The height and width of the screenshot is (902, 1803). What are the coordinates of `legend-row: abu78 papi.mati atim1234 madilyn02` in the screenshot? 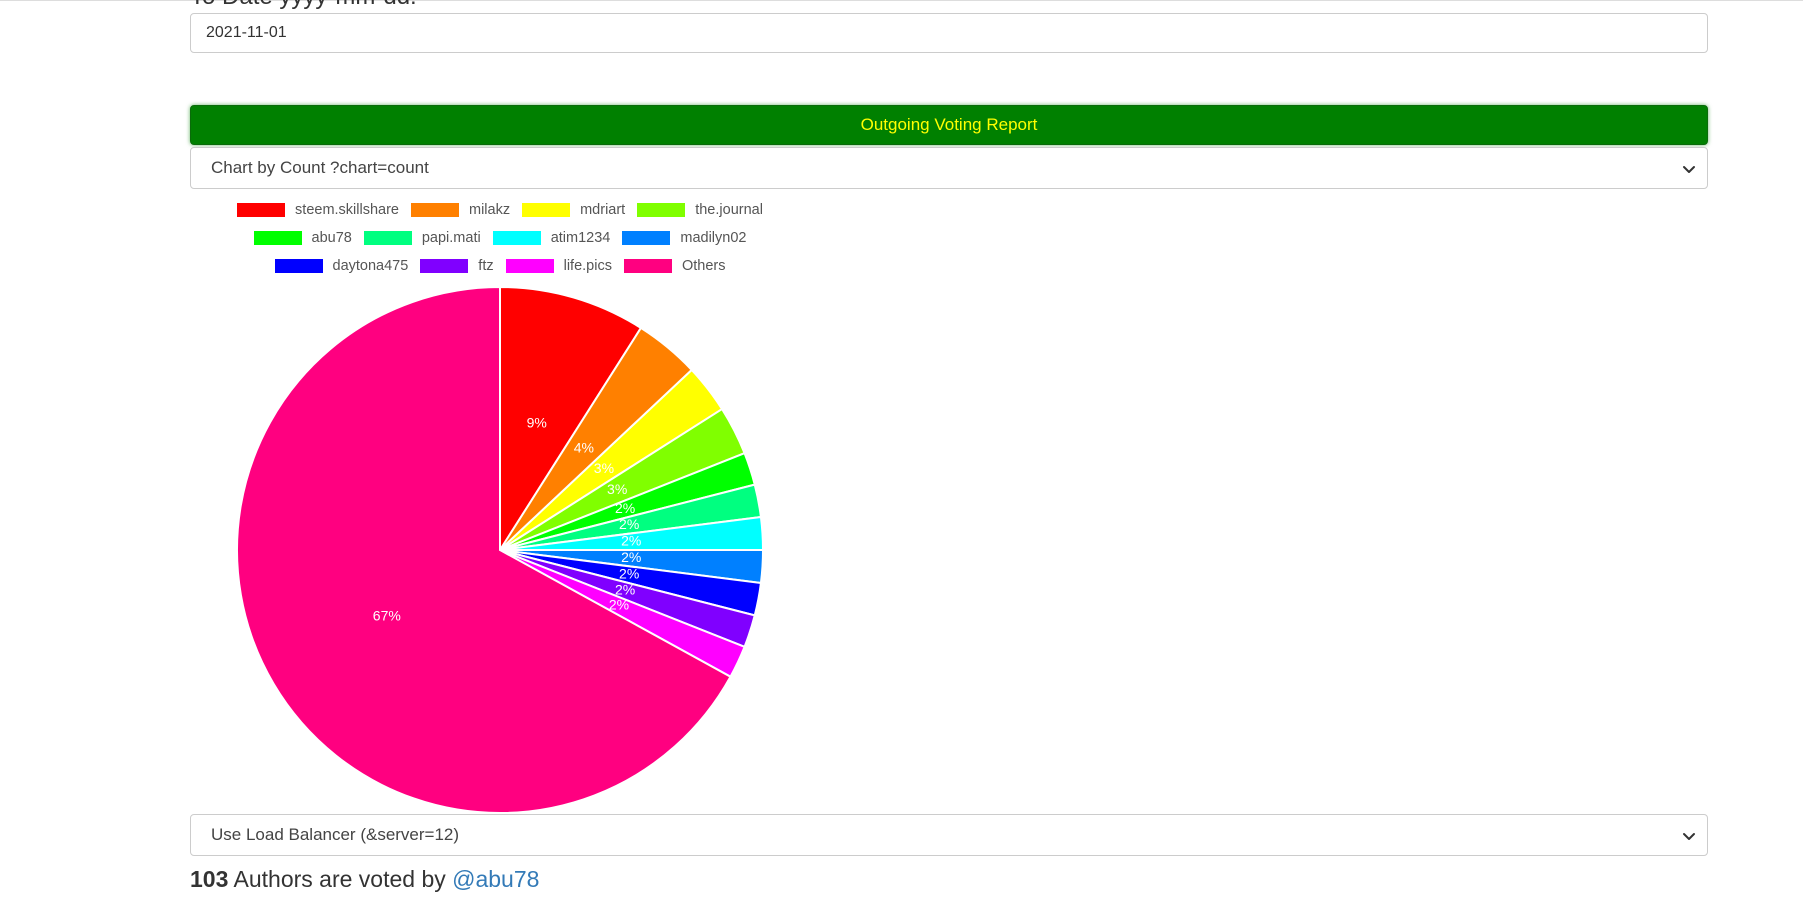 It's located at (500, 238).